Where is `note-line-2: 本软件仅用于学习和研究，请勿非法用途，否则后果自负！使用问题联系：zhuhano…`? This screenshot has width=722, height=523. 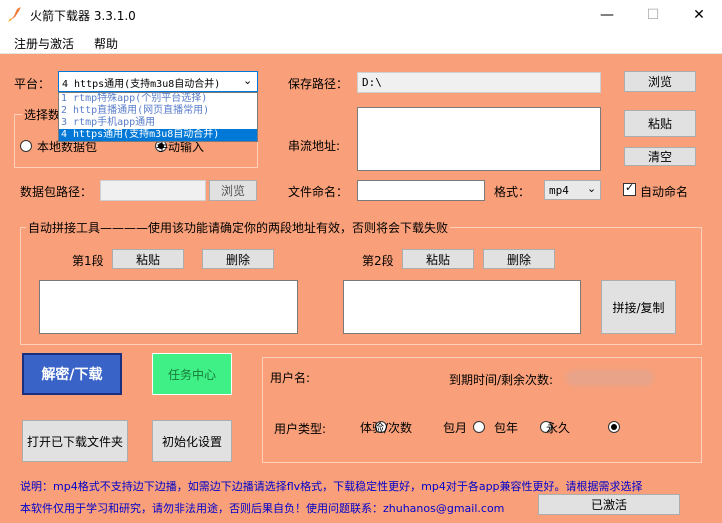 note-line-2: 本软件仅用于学习和研究，请勿非法用途，否则后果自负！使用问题联系：zhuhano… is located at coordinates (262, 508).